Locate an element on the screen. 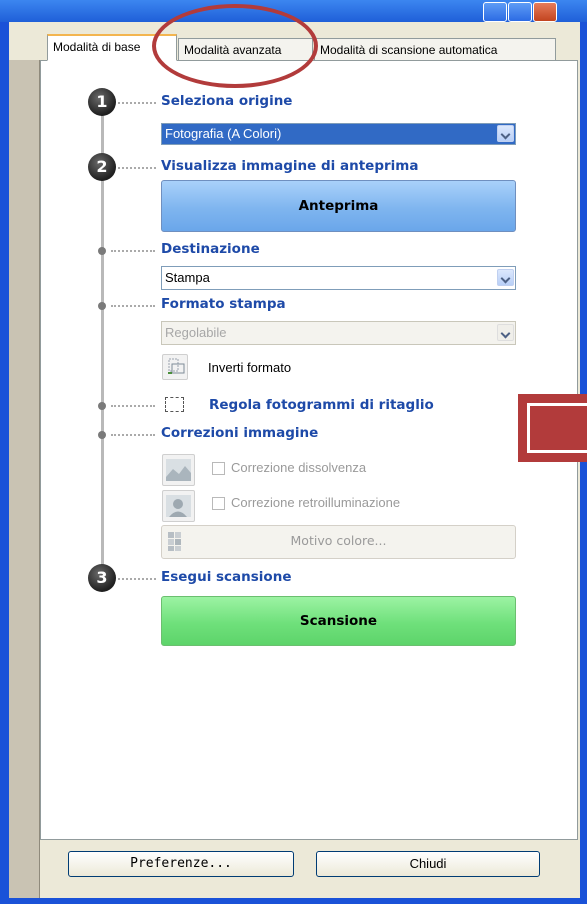  tab-scroll-stub is located at coordinates (578, 50).